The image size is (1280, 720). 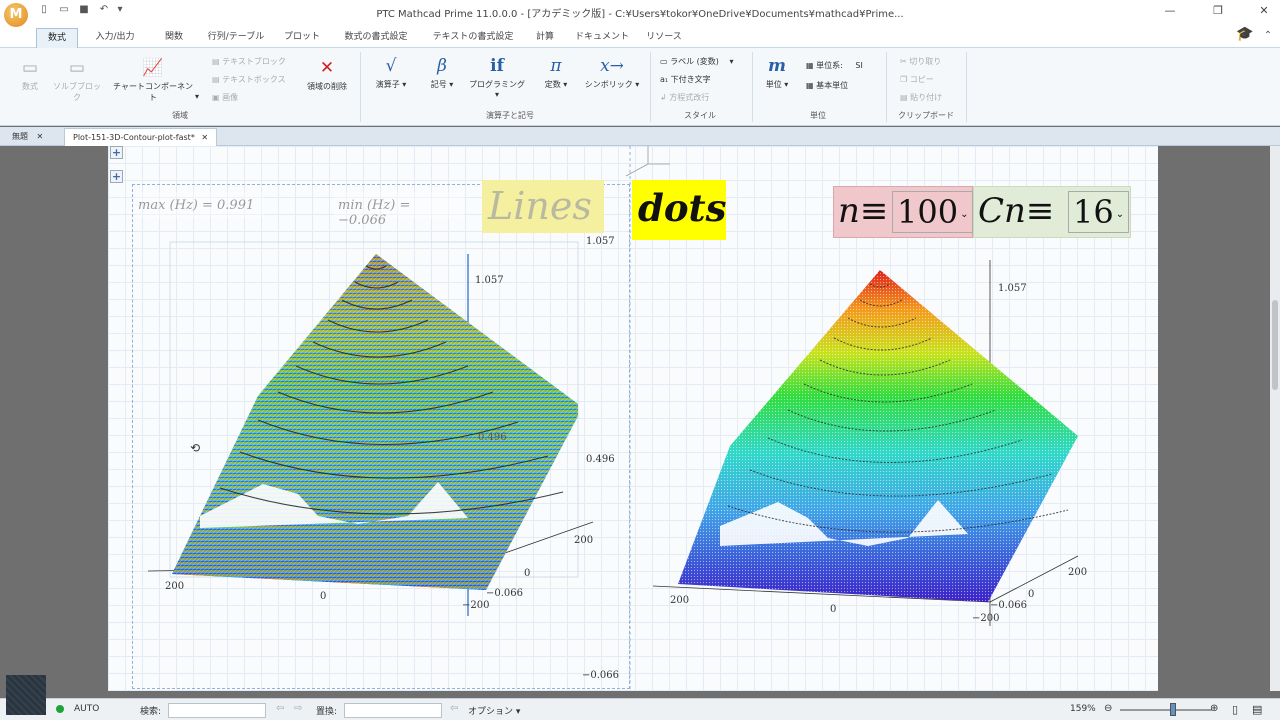 What do you see at coordinates (827, 85) in the screenshot?
I see `base-units-button: ▦ 基本単位` at bounding box center [827, 85].